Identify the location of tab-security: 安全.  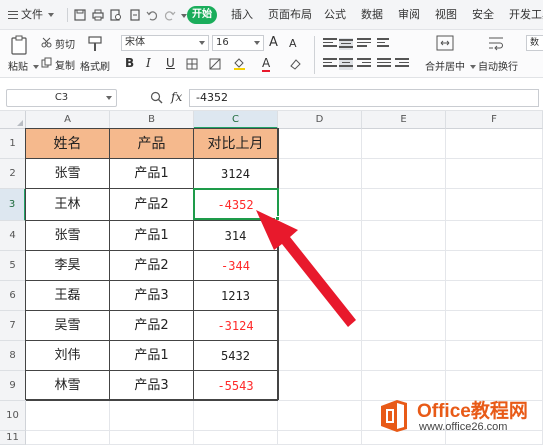
(483, 15).